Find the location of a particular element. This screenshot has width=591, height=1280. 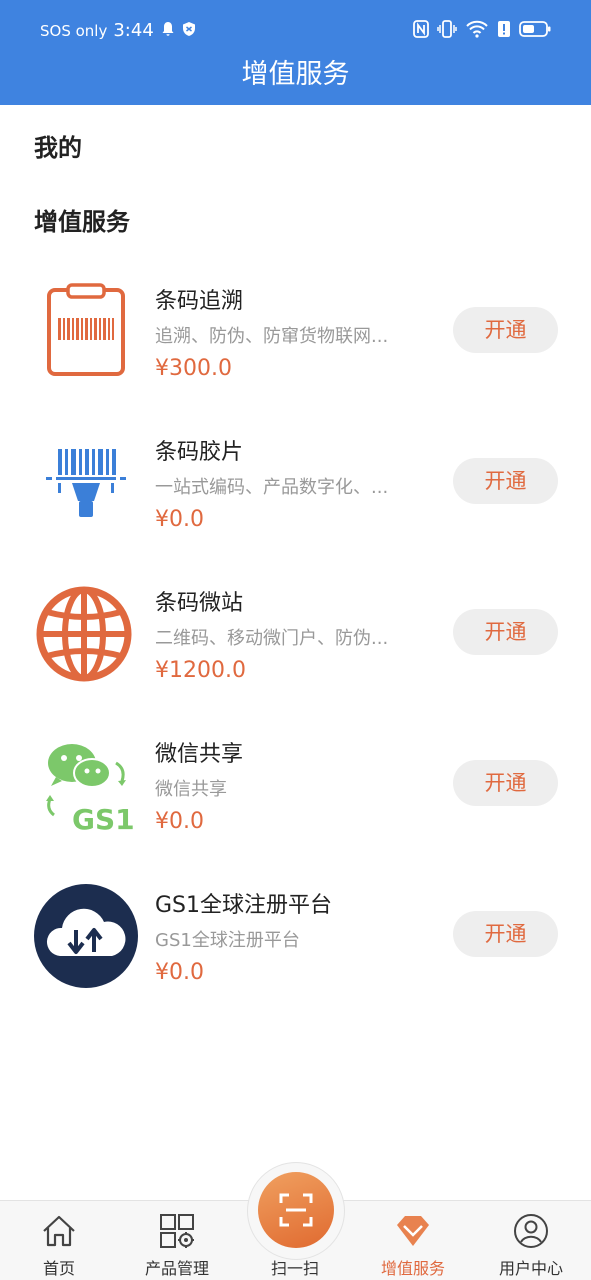

carrier-text: SOS only is located at coordinates (74, 30).